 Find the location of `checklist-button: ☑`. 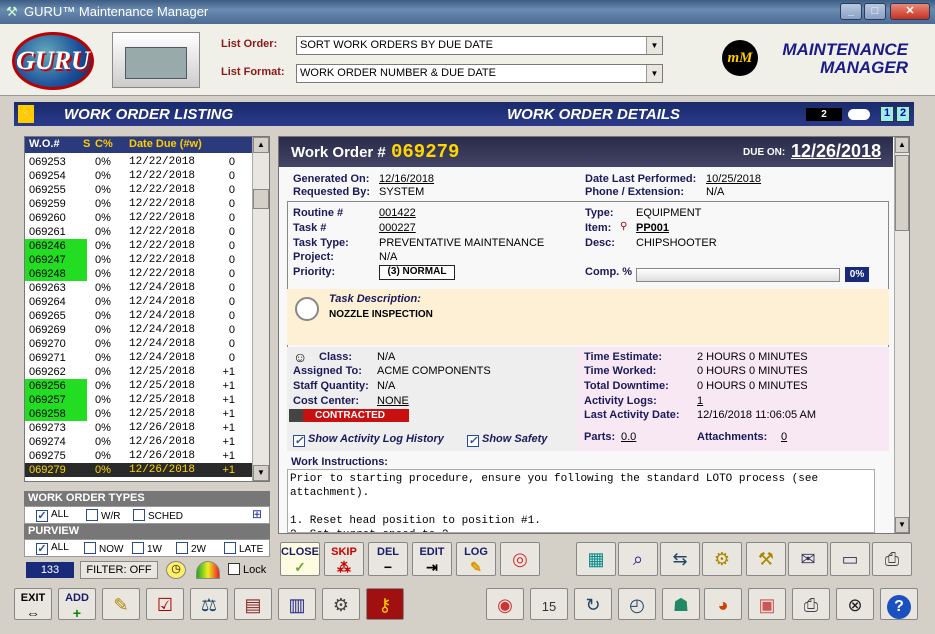

checklist-button: ☑ is located at coordinates (165, 604).